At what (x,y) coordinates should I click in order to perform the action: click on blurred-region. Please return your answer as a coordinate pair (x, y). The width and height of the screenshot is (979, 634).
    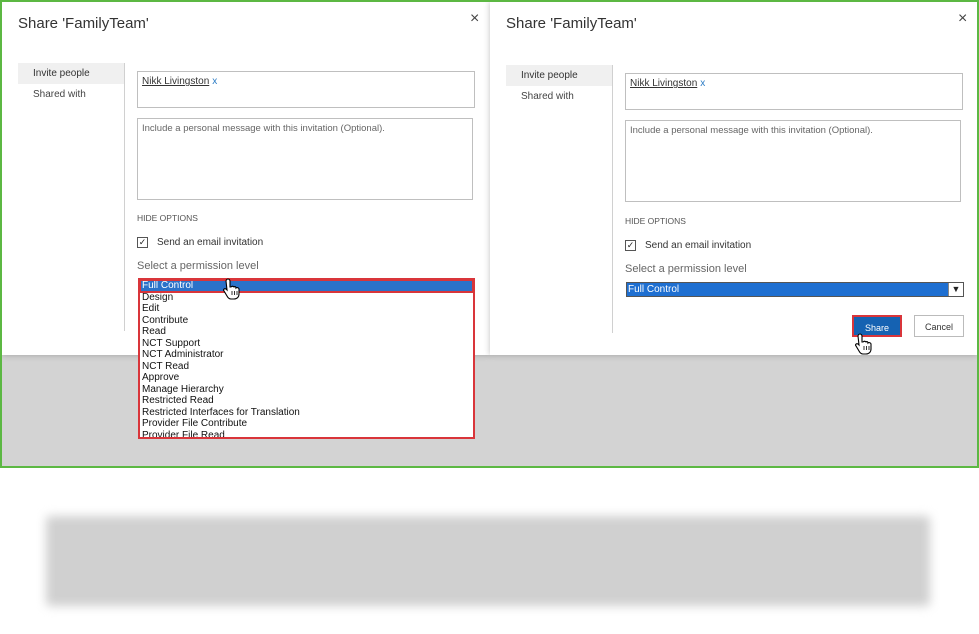
    Looking at the image, I should click on (488, 561).